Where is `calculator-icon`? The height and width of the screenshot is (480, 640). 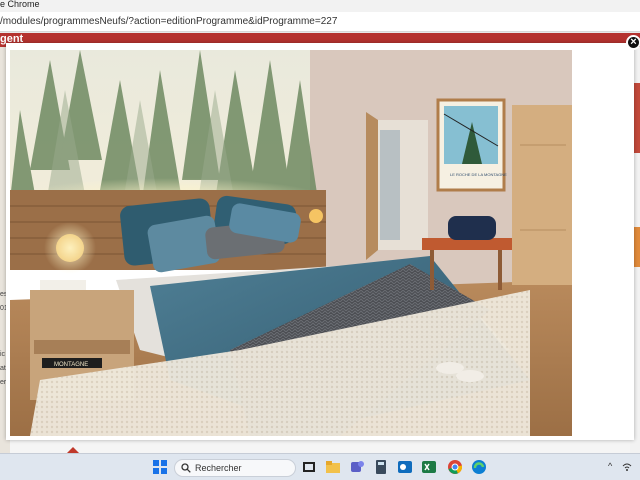
calculator-icon is located at coordinates (381, 467).